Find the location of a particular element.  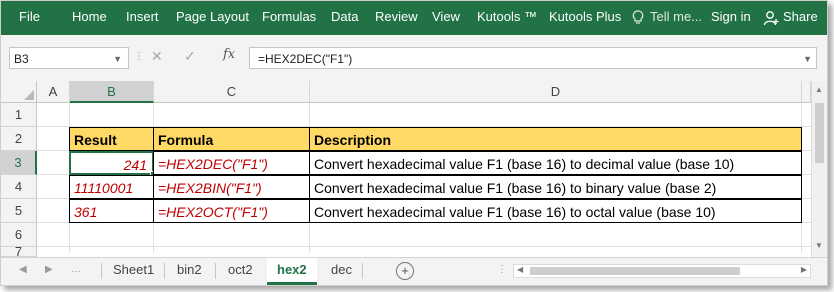

sheet-tab-oct2: oct2 is located at coordinates (240, 270).